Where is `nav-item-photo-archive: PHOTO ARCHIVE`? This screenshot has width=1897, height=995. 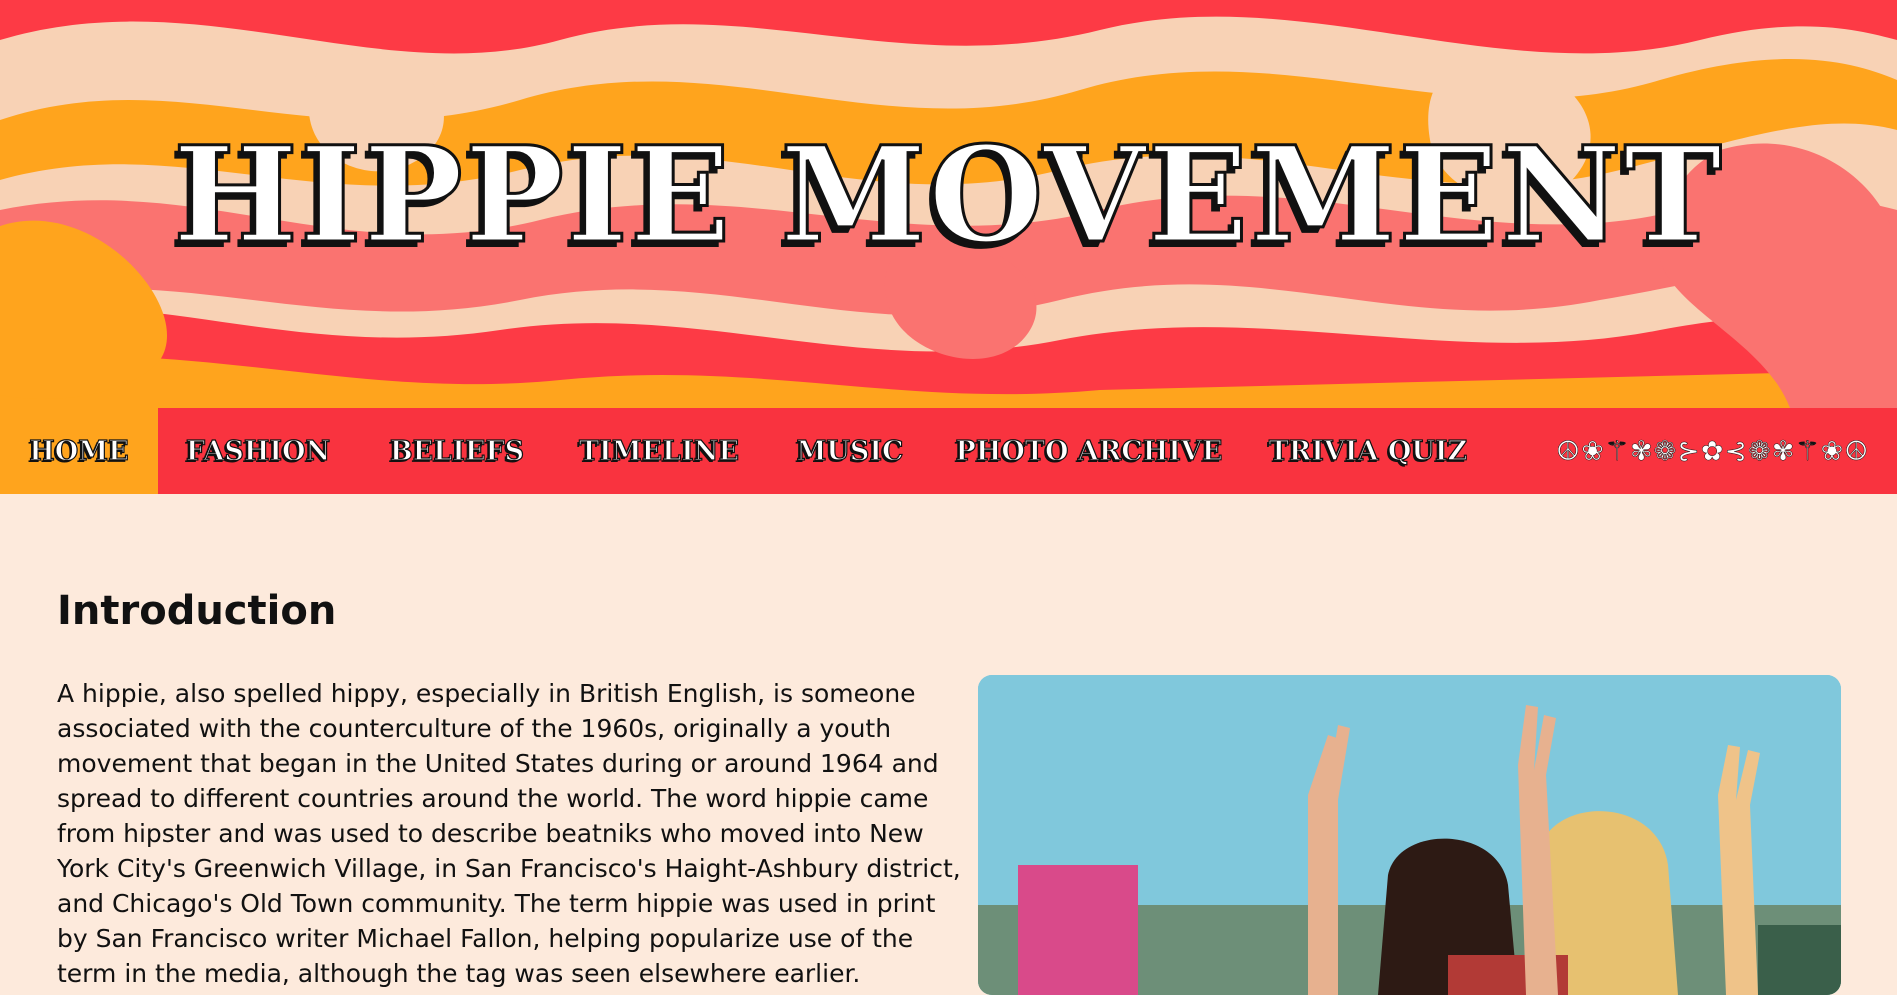 nav-item-photo-archive: PHOTO ARCHIVE is located at coordinates (1089, 451).